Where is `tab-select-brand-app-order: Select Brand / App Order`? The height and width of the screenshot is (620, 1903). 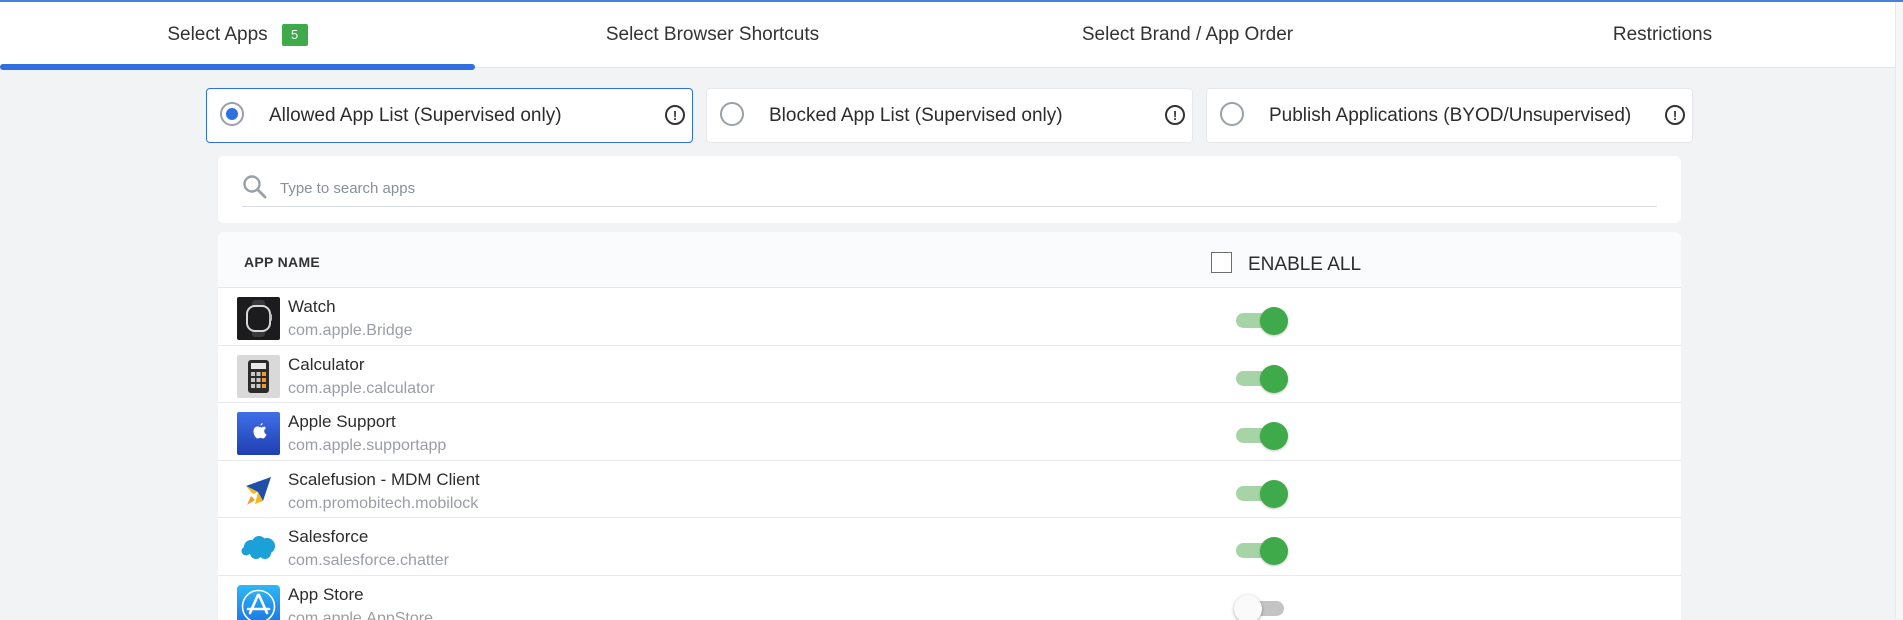 tab-select-brand-app-order: Select Brand / App Order is located at coordinates (1187, 35).